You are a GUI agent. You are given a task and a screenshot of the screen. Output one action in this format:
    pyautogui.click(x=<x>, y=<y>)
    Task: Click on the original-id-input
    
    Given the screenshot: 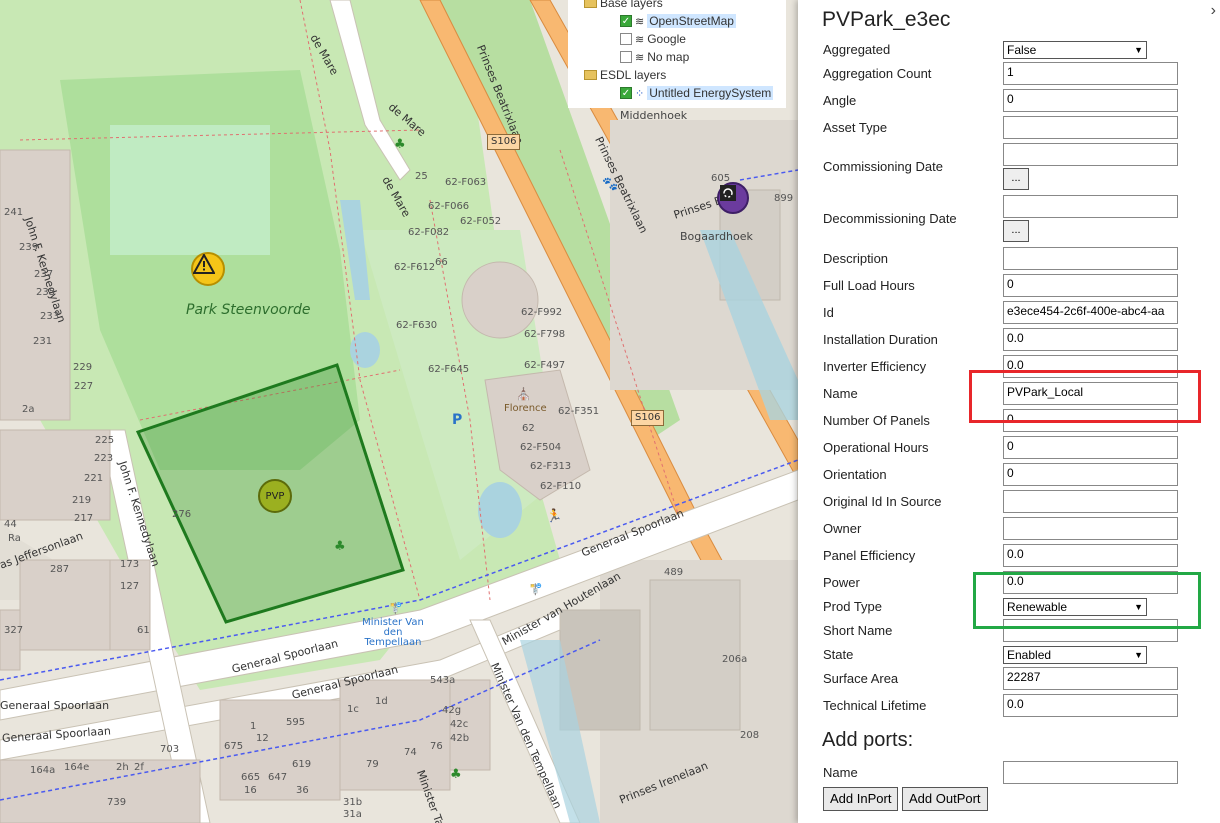 What is the action you would take?
    pyautogui.click(x=1090, y=501)
    